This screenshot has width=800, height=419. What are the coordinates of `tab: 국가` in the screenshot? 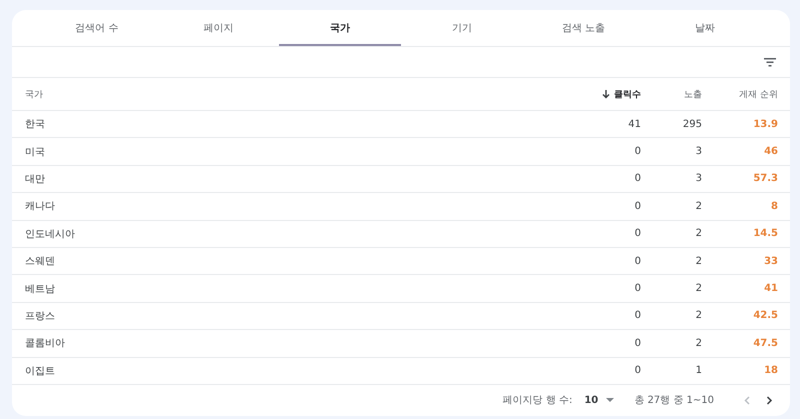 It's located at (340, 28).